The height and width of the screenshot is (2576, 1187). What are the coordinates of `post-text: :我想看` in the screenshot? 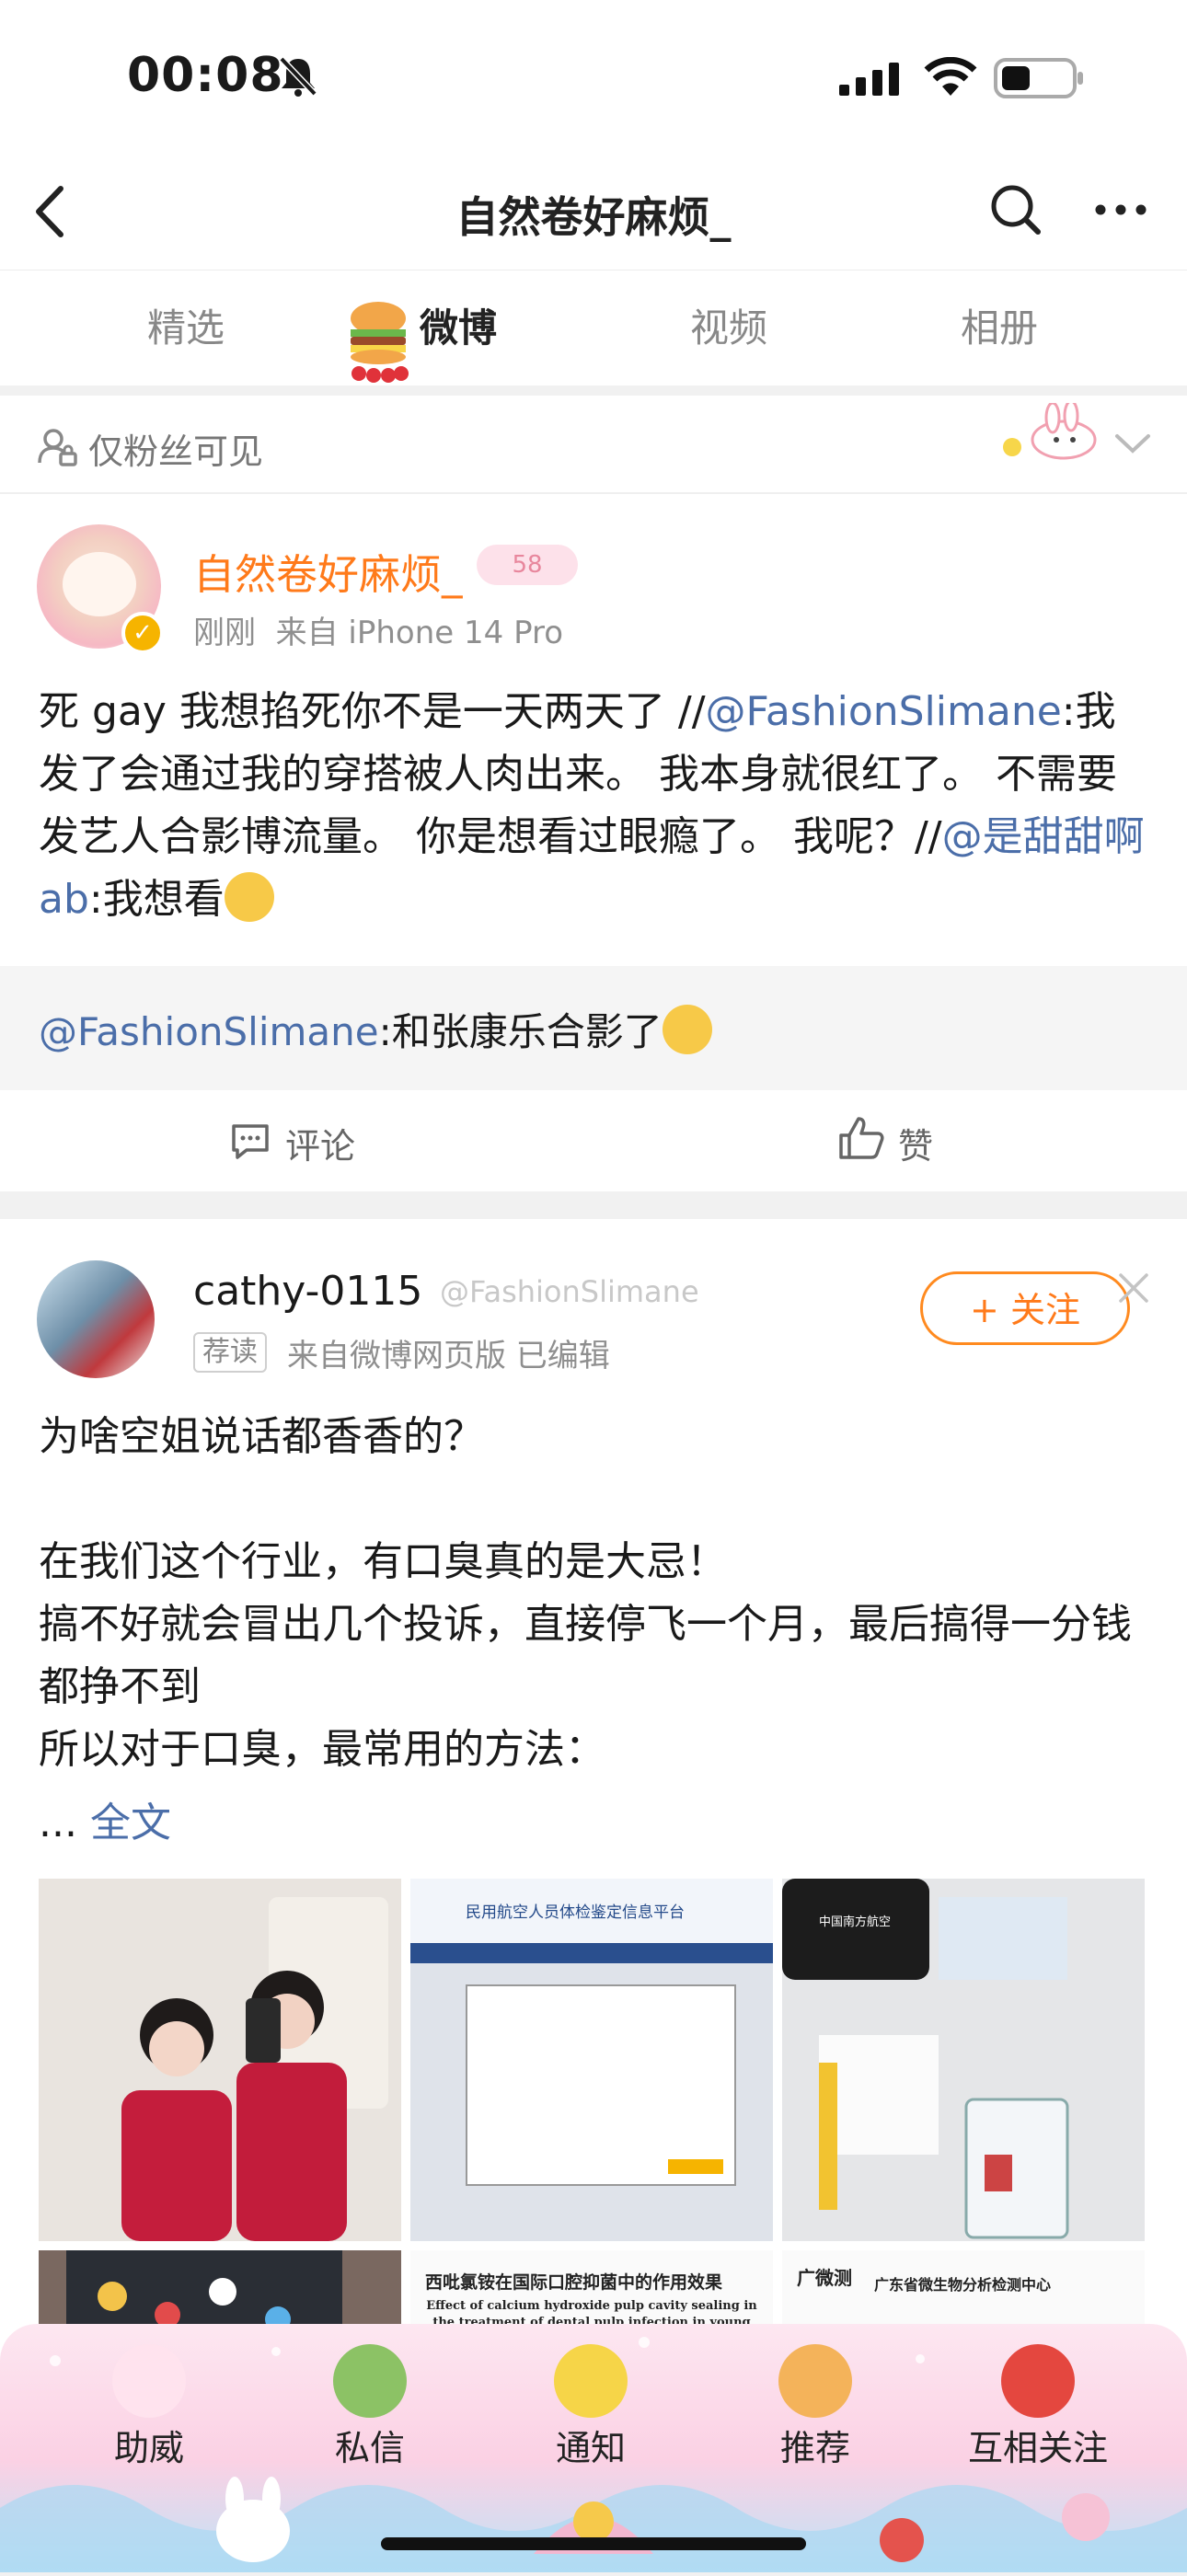 It's located at (156, 899).